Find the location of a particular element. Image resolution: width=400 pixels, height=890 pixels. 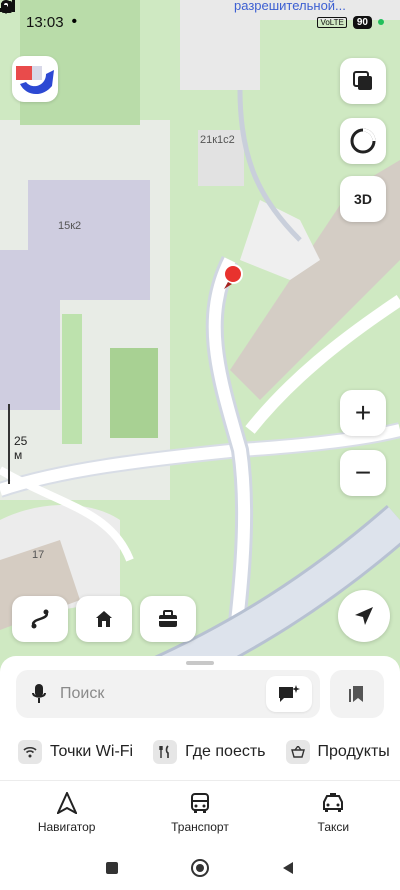

wifi-icon is located at coordinates (30, 752).